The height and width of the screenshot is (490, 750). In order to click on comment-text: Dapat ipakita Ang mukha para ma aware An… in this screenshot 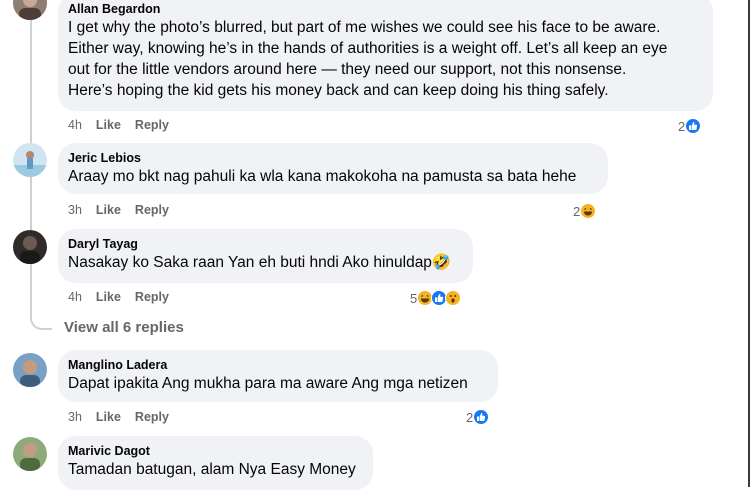, I will do `click(268, 383)`.